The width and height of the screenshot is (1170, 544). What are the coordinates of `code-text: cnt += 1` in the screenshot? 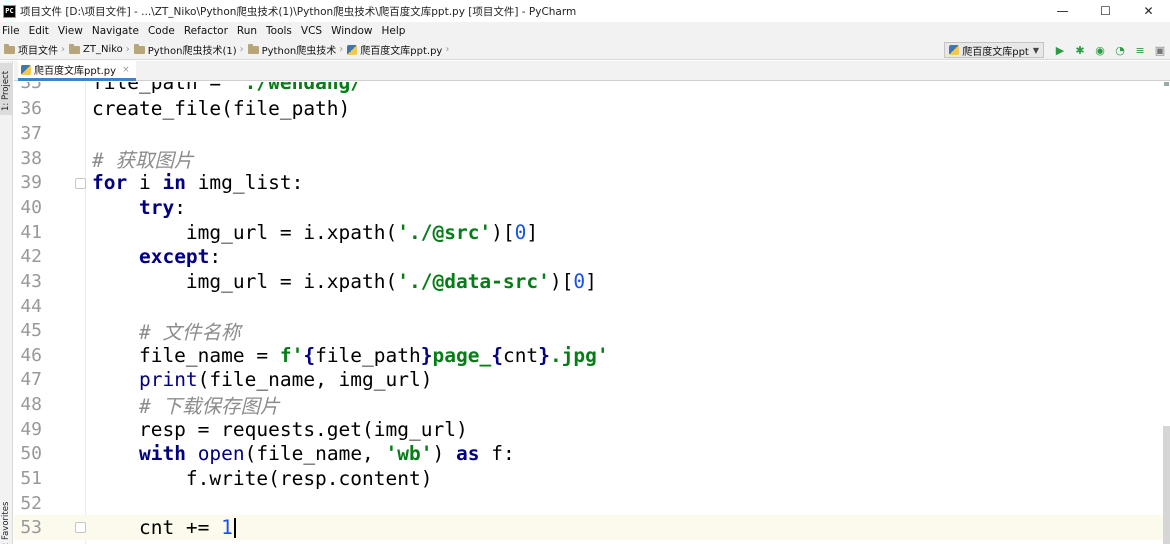 It's located at (164, 527).